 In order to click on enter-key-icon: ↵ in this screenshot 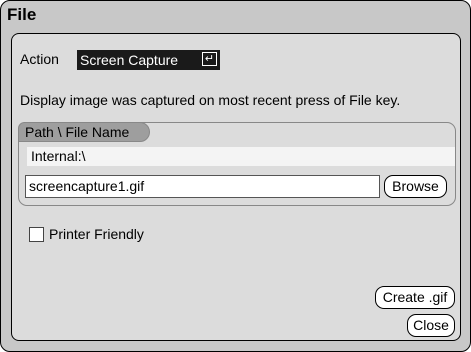, I will do `click(209, 59)`.